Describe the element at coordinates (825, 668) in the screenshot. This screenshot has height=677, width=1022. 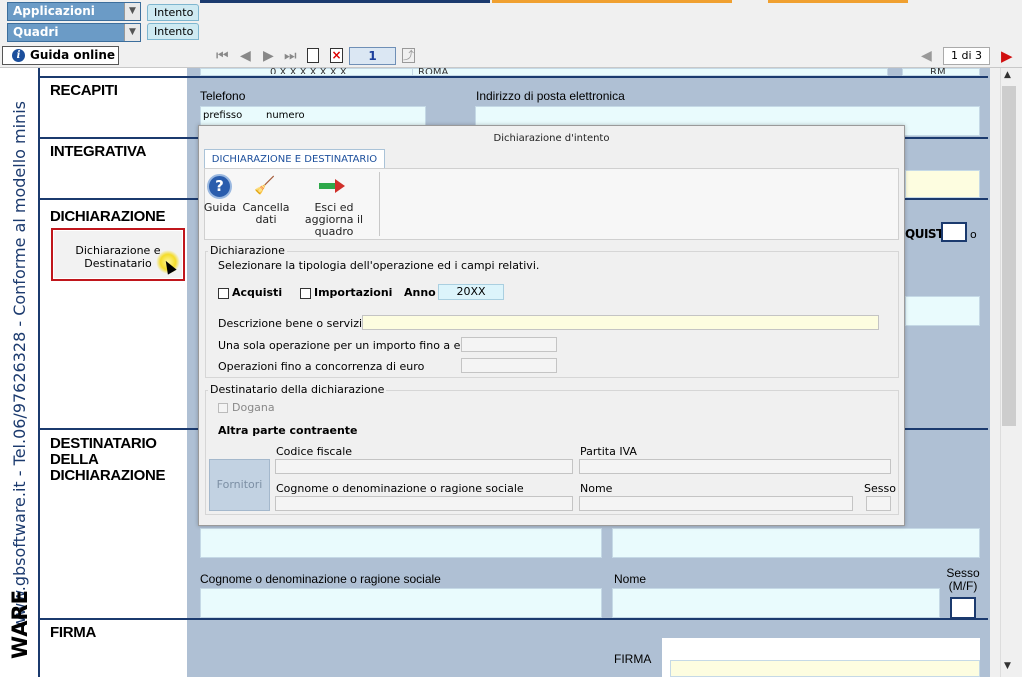
I see `firma-field` at that location.